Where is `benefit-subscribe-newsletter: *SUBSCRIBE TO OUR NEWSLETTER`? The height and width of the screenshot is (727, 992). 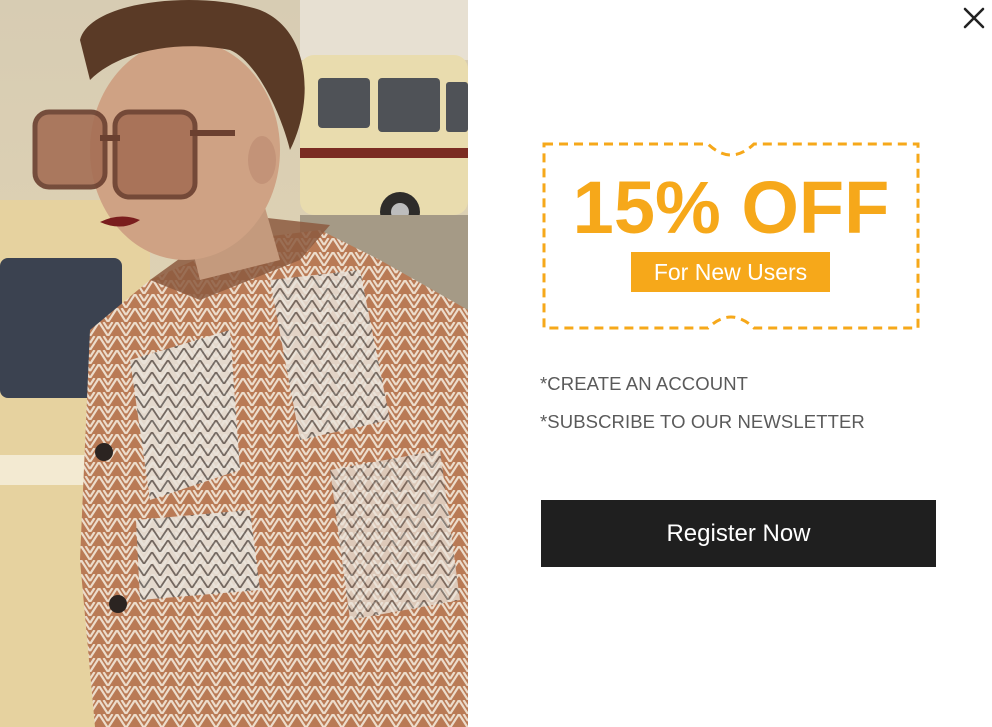
benefit-subscribe-newsletter: *SUBSCRIBE TO OUR NEWSLETTER is located at coordinates (702, 421).